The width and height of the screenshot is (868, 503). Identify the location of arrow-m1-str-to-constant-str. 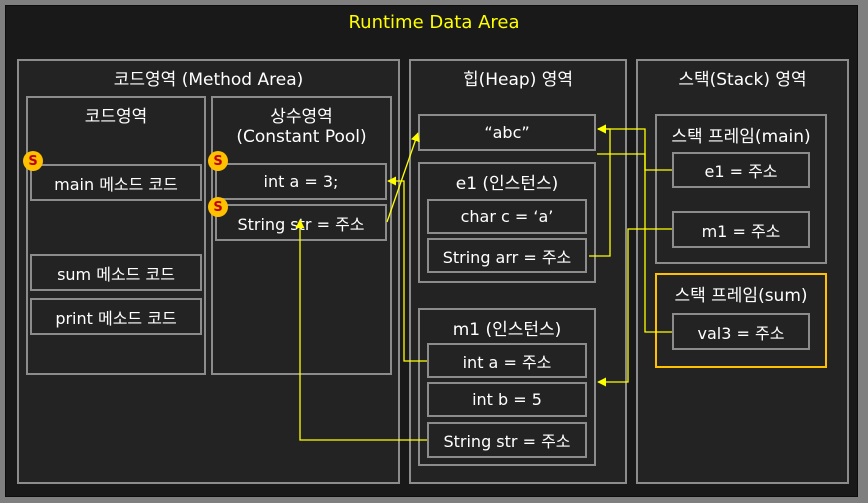
(361, 330).